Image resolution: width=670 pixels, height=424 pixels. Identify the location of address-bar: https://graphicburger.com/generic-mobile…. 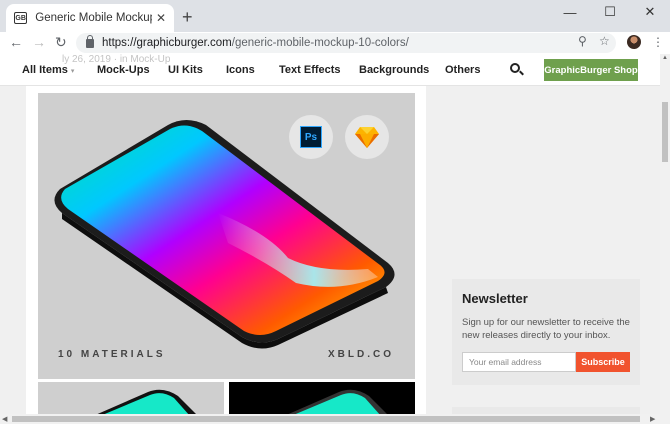
(346, 43).